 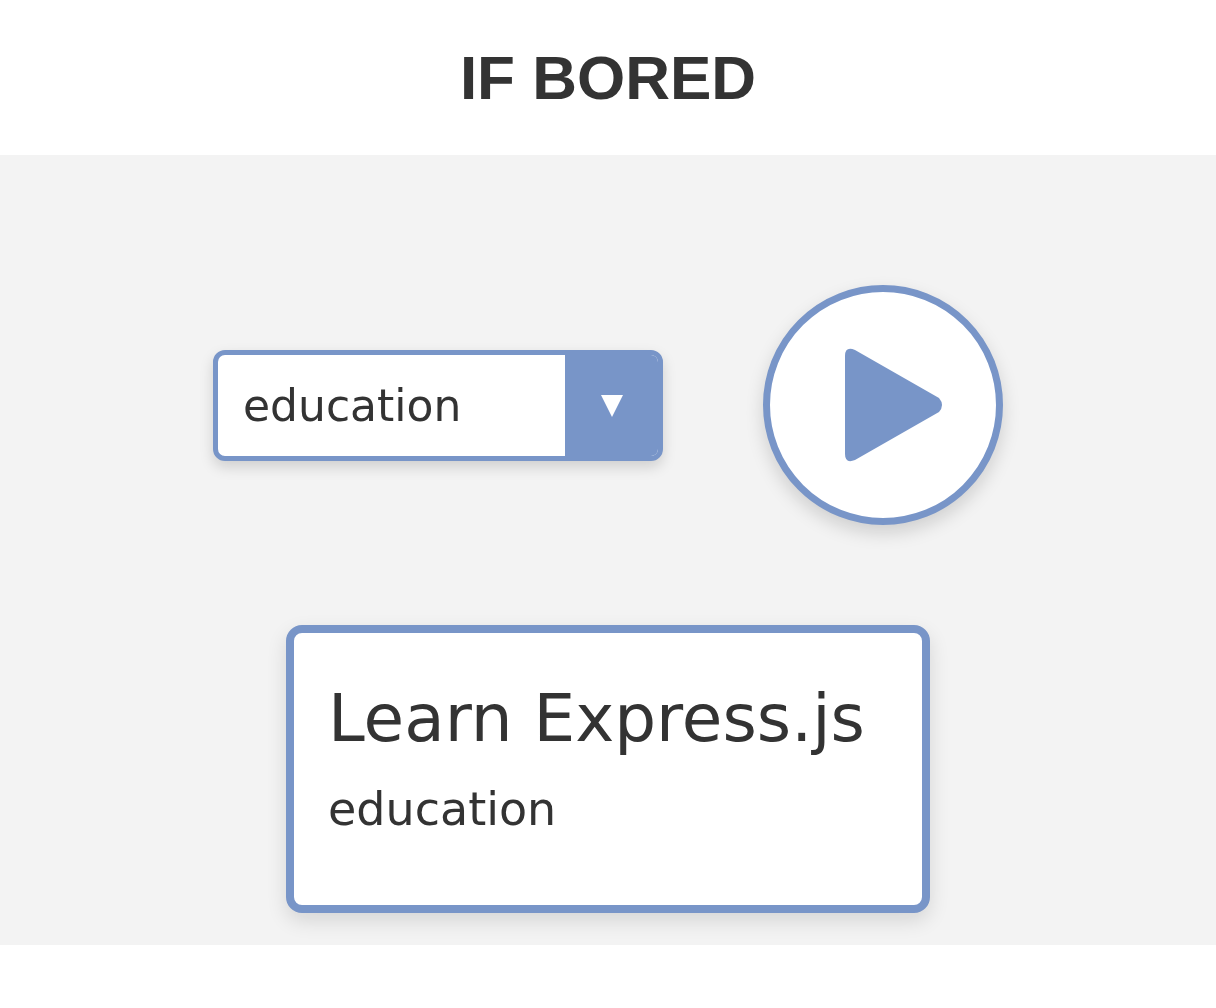 What do you see at coordinates (608, 77) in the screenshot?
I see `page-title: IF BORED` at bounding box center [608, 77].